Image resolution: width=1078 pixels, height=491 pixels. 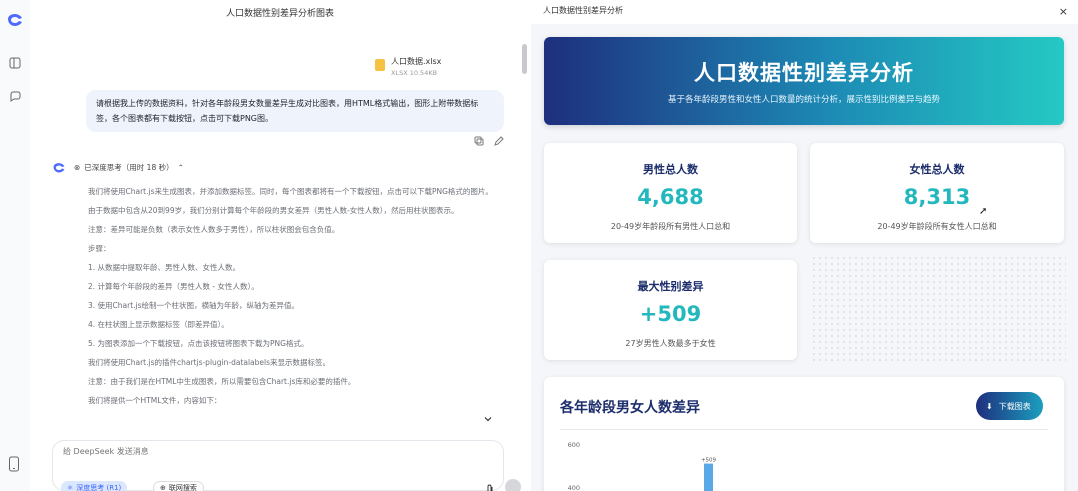 What do you see at coordinates (173, 286) in the screenshot?
I see `thinking-paragraph: 2. 计算每个年龄段的差异（男性人数 - 女性人数）。` at bounding box center [173, 286].